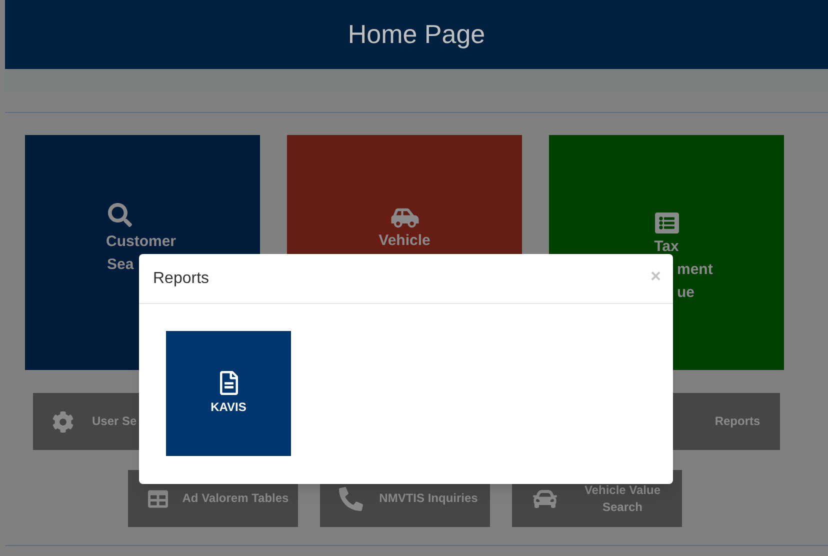 The width and height of the screenshot is (828, 556). What do you see at coordinates (666, 247) in the screenshot?
I see `tile-label: Tax` at bounding box center [666, 247].